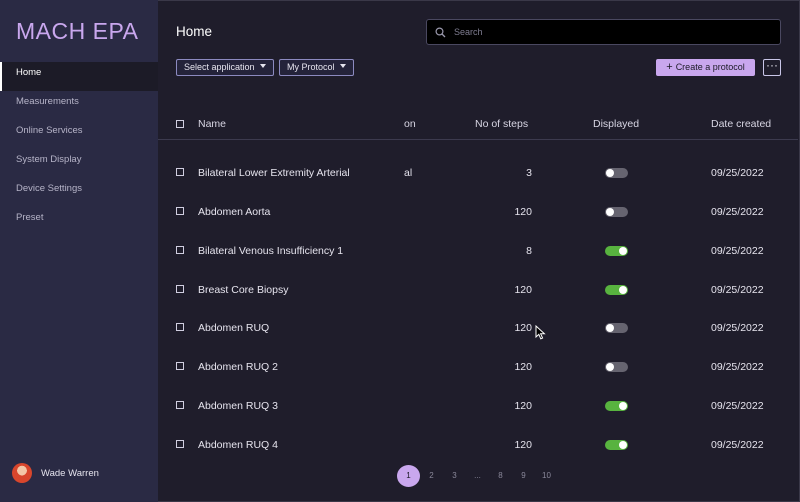  What do you see at coordinates (501, 124) in the screenshot?
I see `column-header-steps: No of steps` at bounding box center [501, 124].